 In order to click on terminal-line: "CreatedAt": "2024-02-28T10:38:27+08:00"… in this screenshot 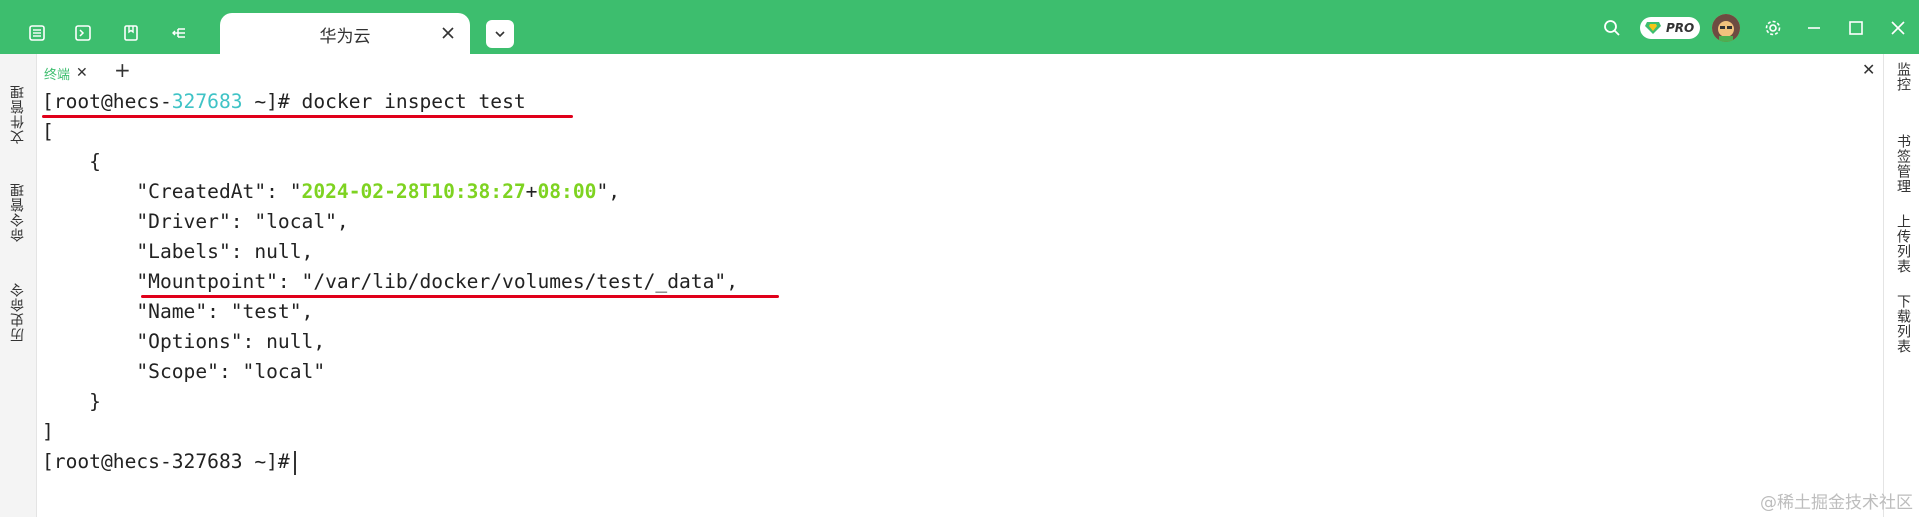, I will do `click(331, 191)`.